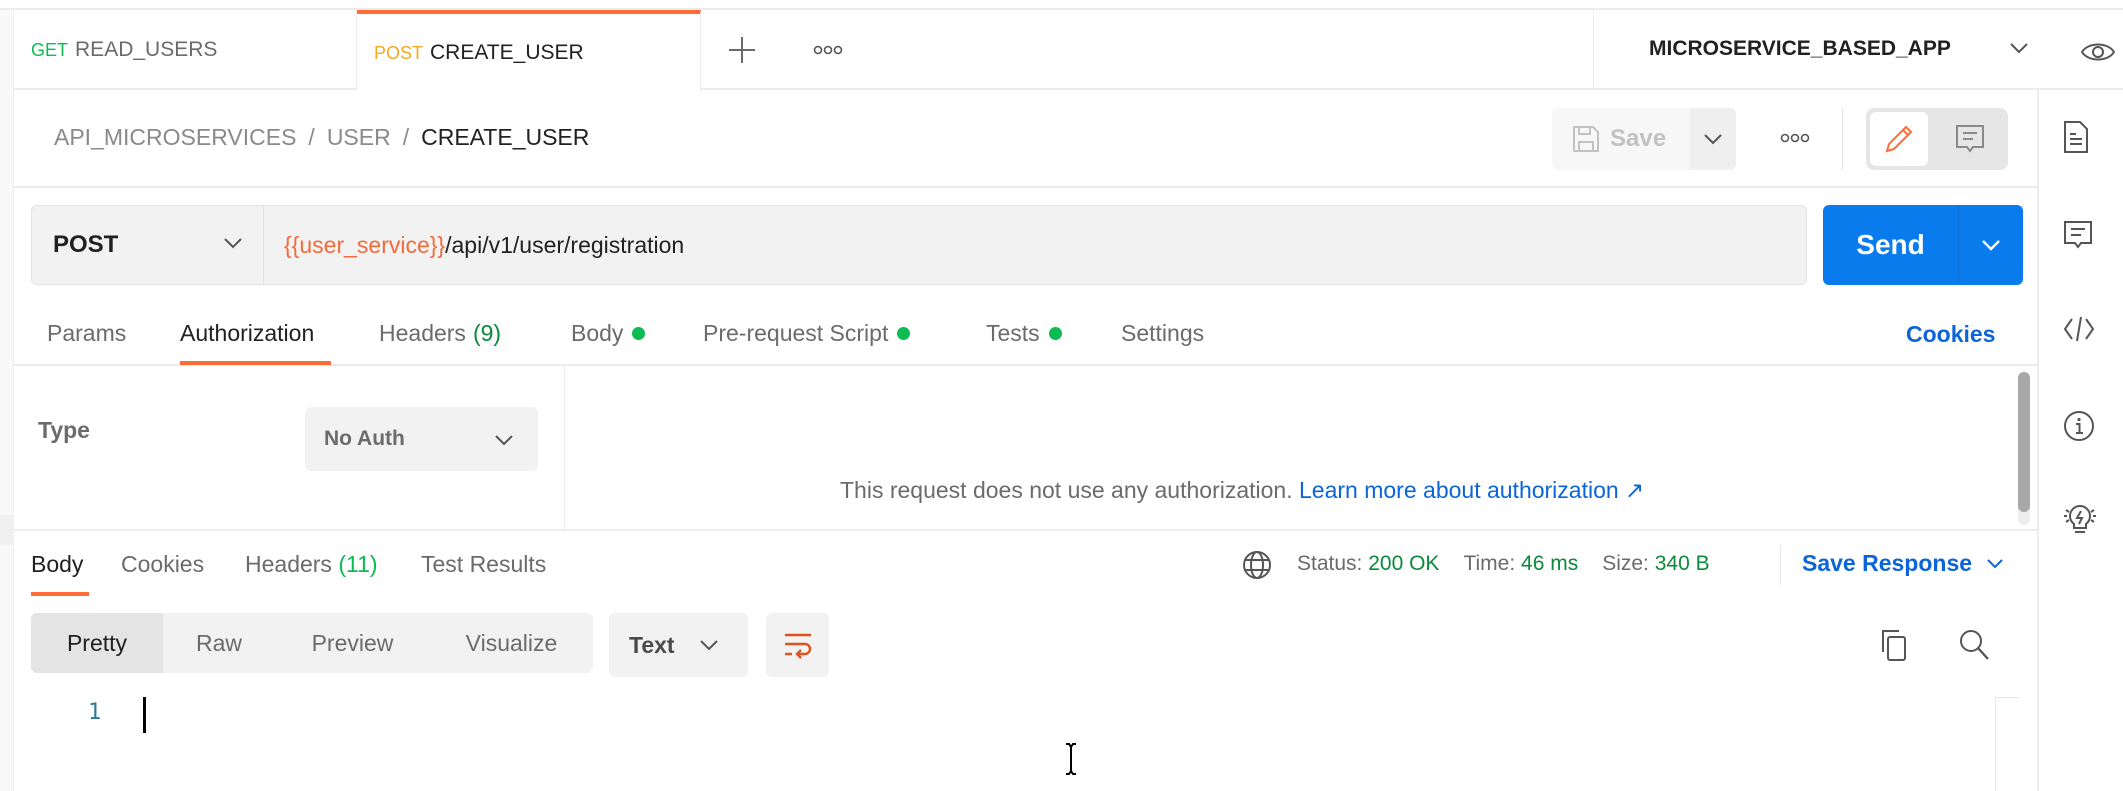 The width and height of the screenshot is (2123, 791). What do you see at coordinates (1257, 565) in the screenshot?
I see `network-info-button` at bounding box center [1257, 565].